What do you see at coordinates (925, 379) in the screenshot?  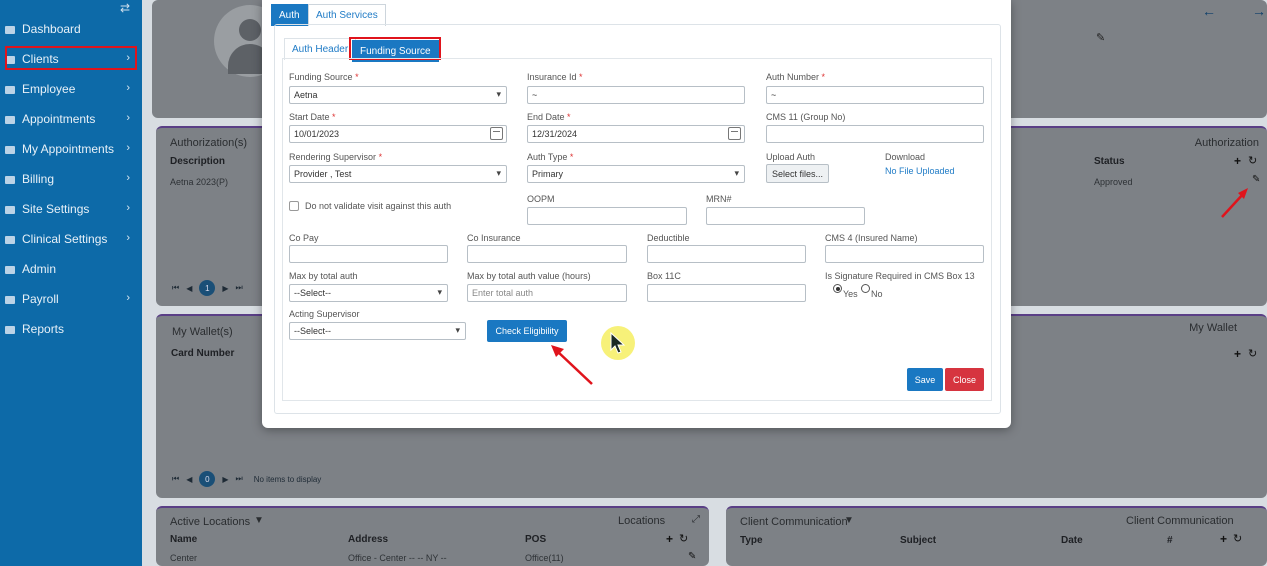 I see `save-button: Save` at bounding box center [925, 379].